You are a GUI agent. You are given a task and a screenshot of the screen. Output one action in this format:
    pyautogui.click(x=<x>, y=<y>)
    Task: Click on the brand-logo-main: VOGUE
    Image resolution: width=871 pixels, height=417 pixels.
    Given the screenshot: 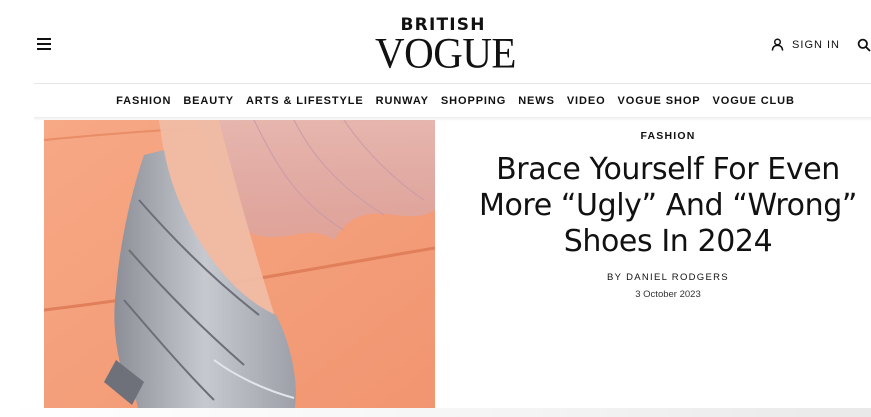 What is the action you would take?
    pyautogui.click(x=445, y=53)
    